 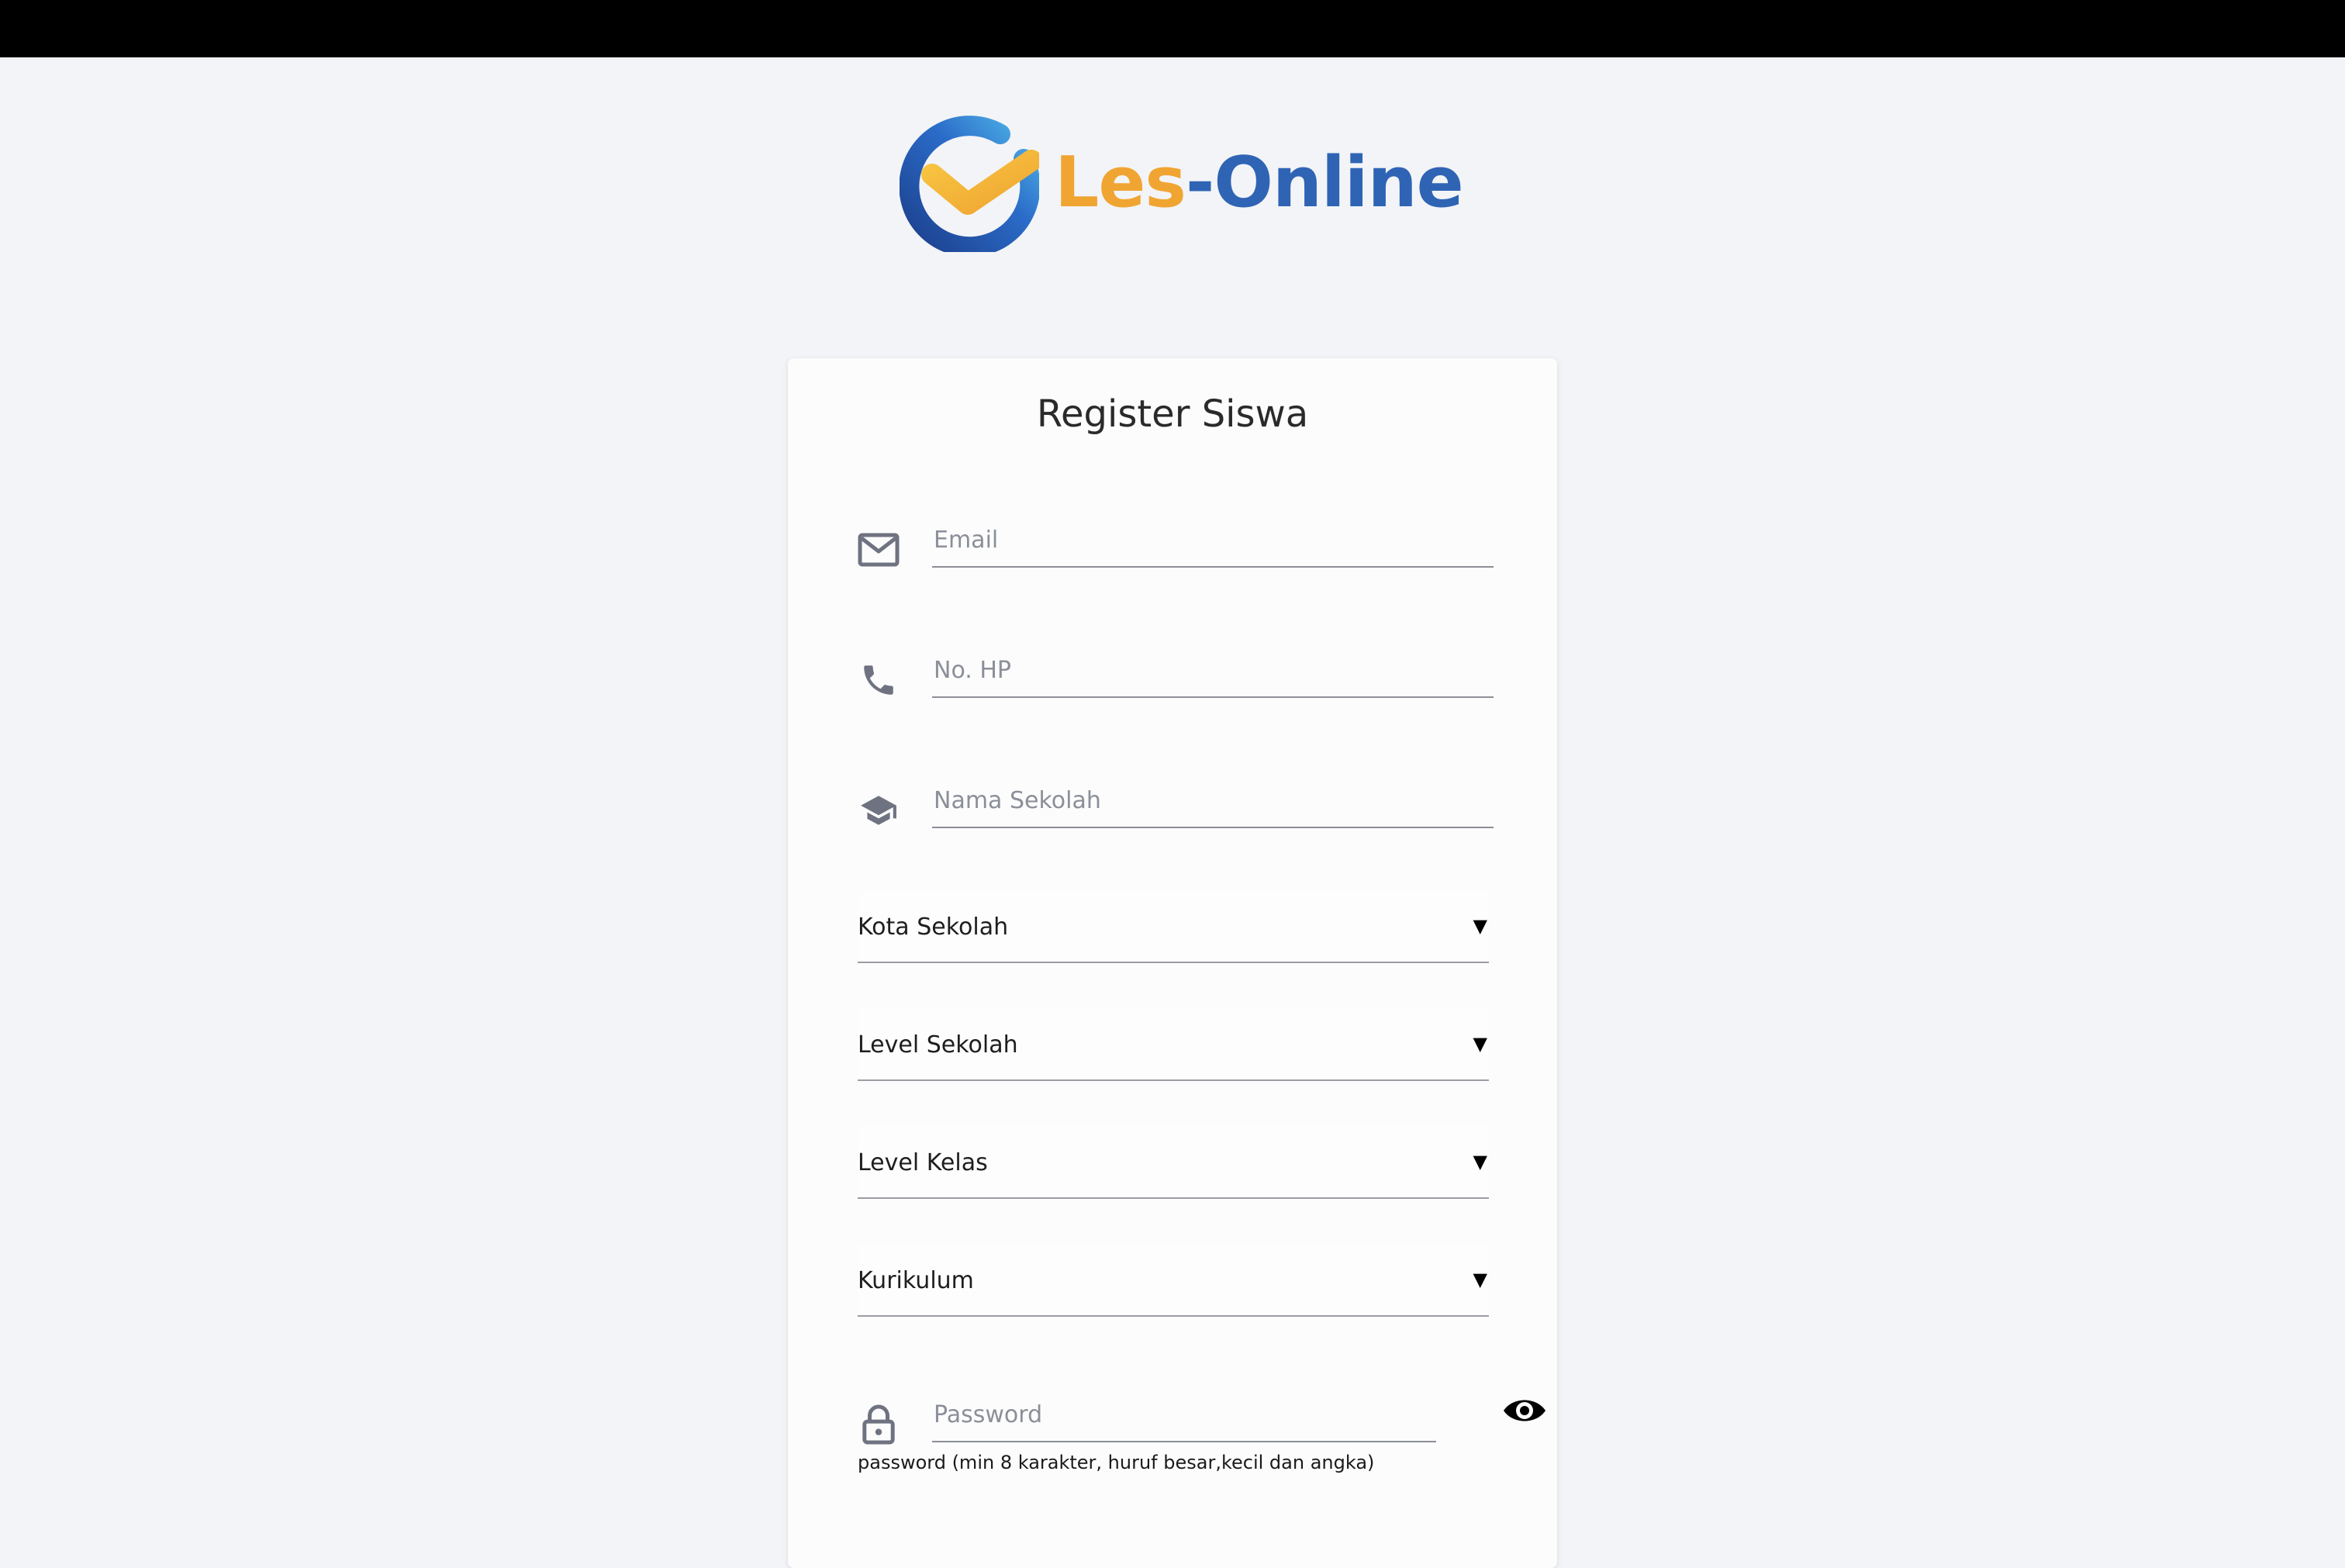 I want to click on logo-wordmark: Les-Online, so click(x=1259, y=182).